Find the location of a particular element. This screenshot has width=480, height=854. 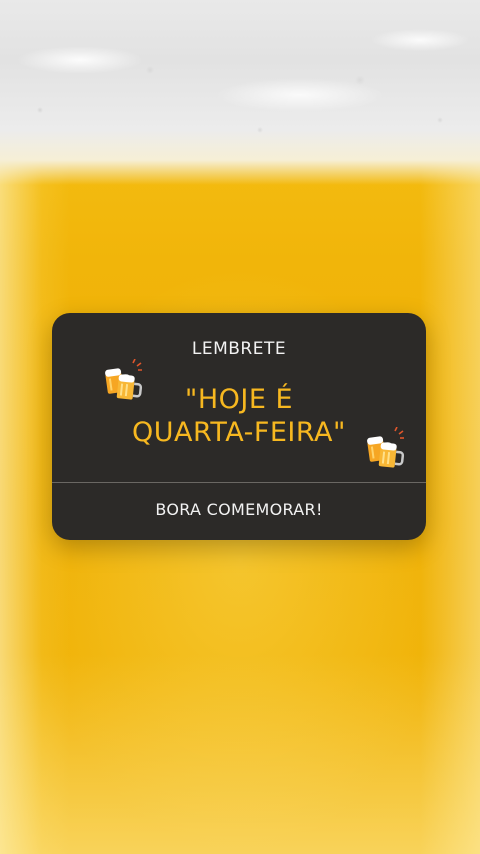

celebrate-action-button: BORA COMEMORAR! is located at coordinates (239, 509).